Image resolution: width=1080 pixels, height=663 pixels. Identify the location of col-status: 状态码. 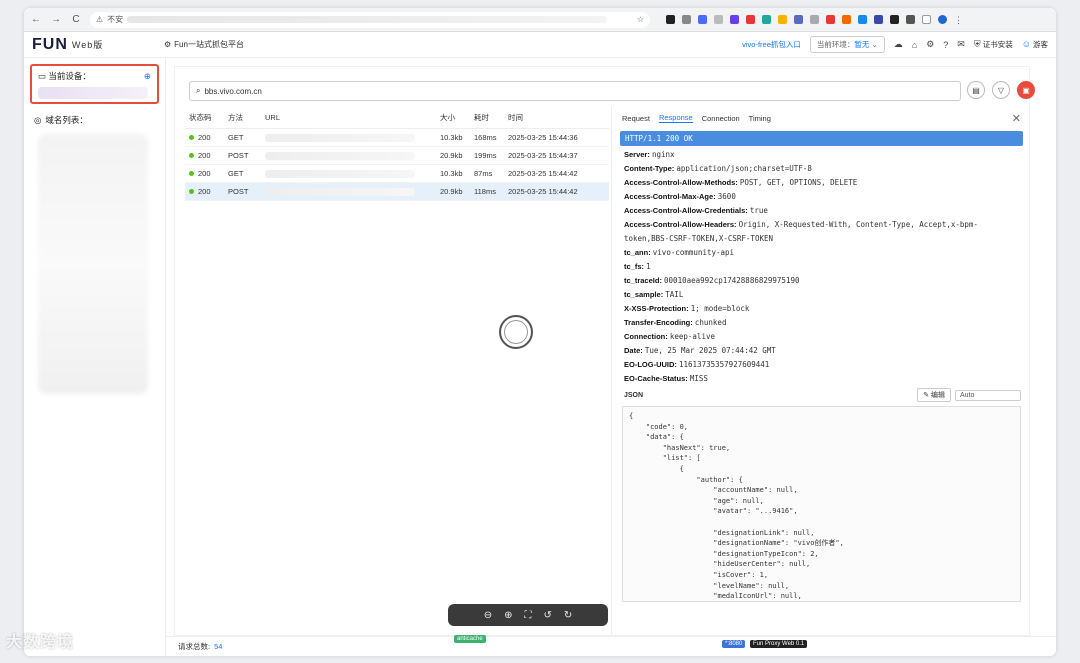
(208, 117).